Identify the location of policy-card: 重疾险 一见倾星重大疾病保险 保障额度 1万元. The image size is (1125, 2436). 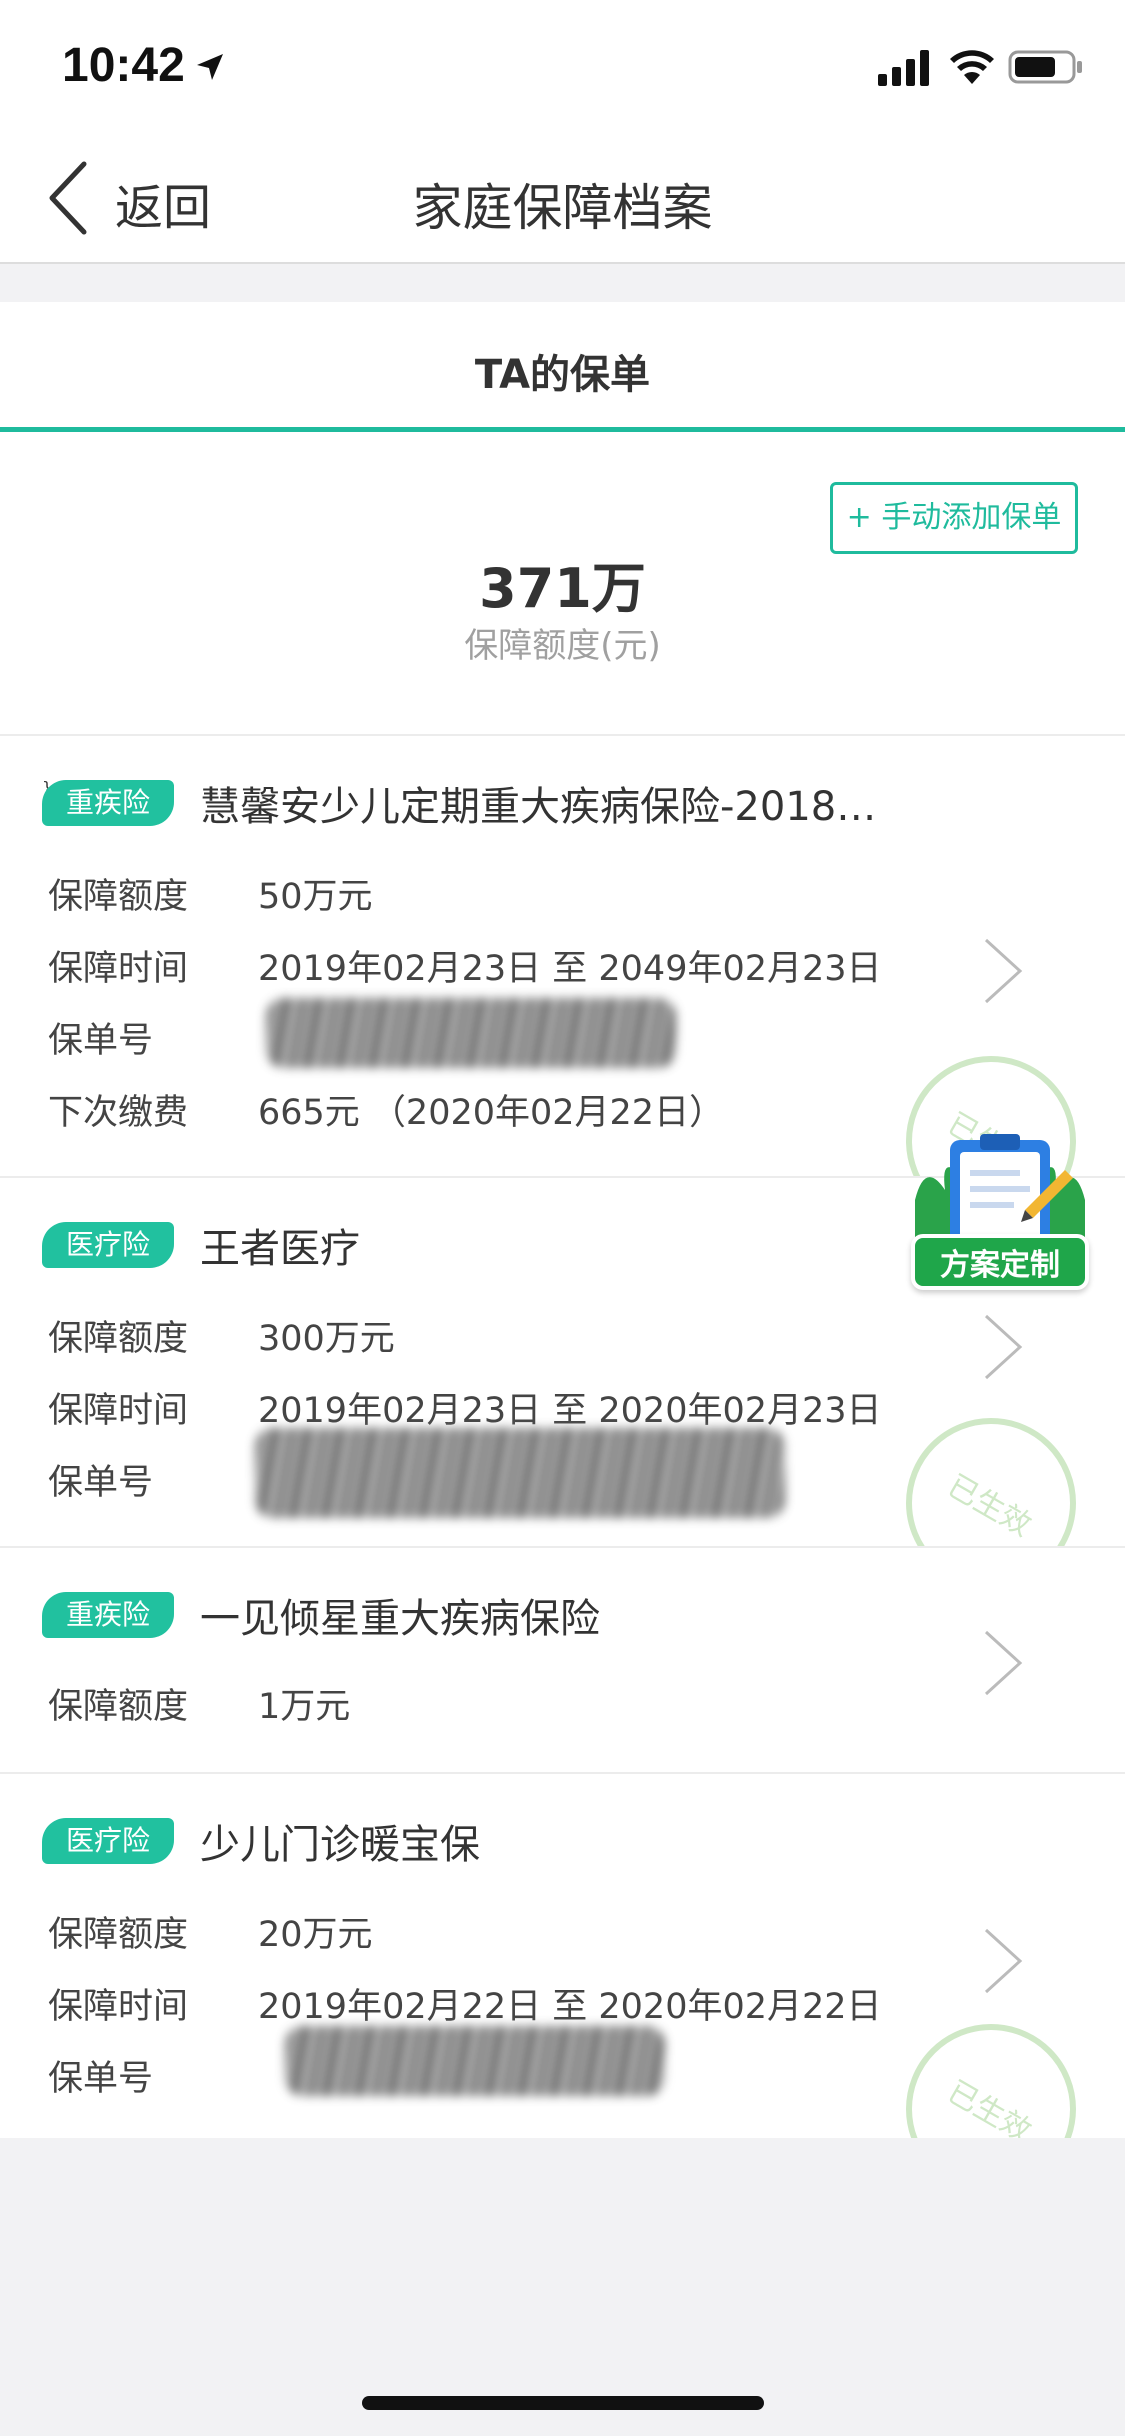
(562, 1659).